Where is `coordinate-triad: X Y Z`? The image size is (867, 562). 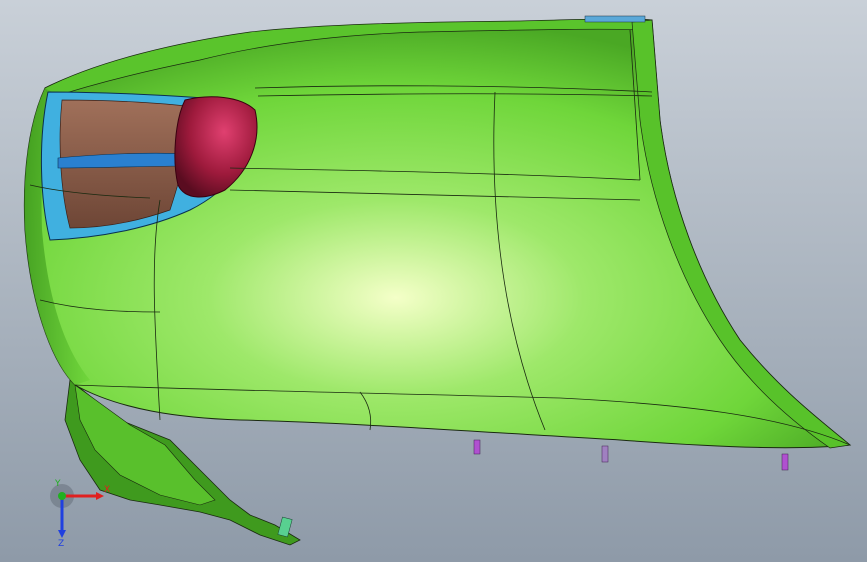 coordinate-triad: X Y Z is located at coordinates (80, 513).